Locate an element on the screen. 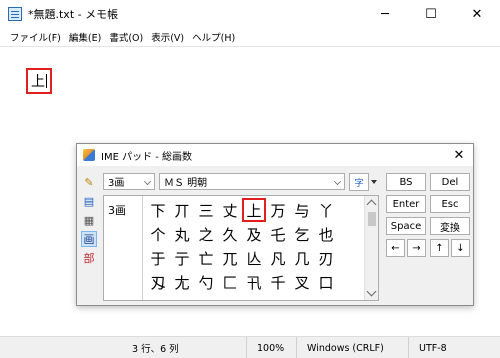  stroke-count-value: 3画 is located at coordinates (116, 183).